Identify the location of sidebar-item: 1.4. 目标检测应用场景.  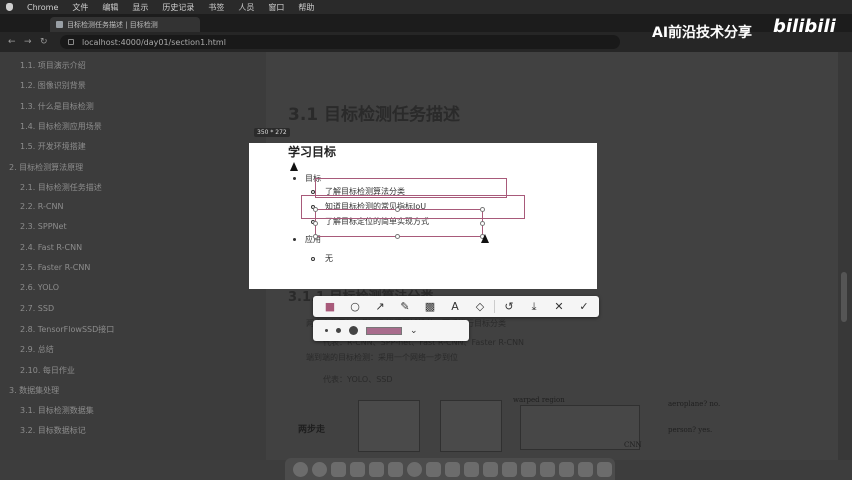
(61, 126).